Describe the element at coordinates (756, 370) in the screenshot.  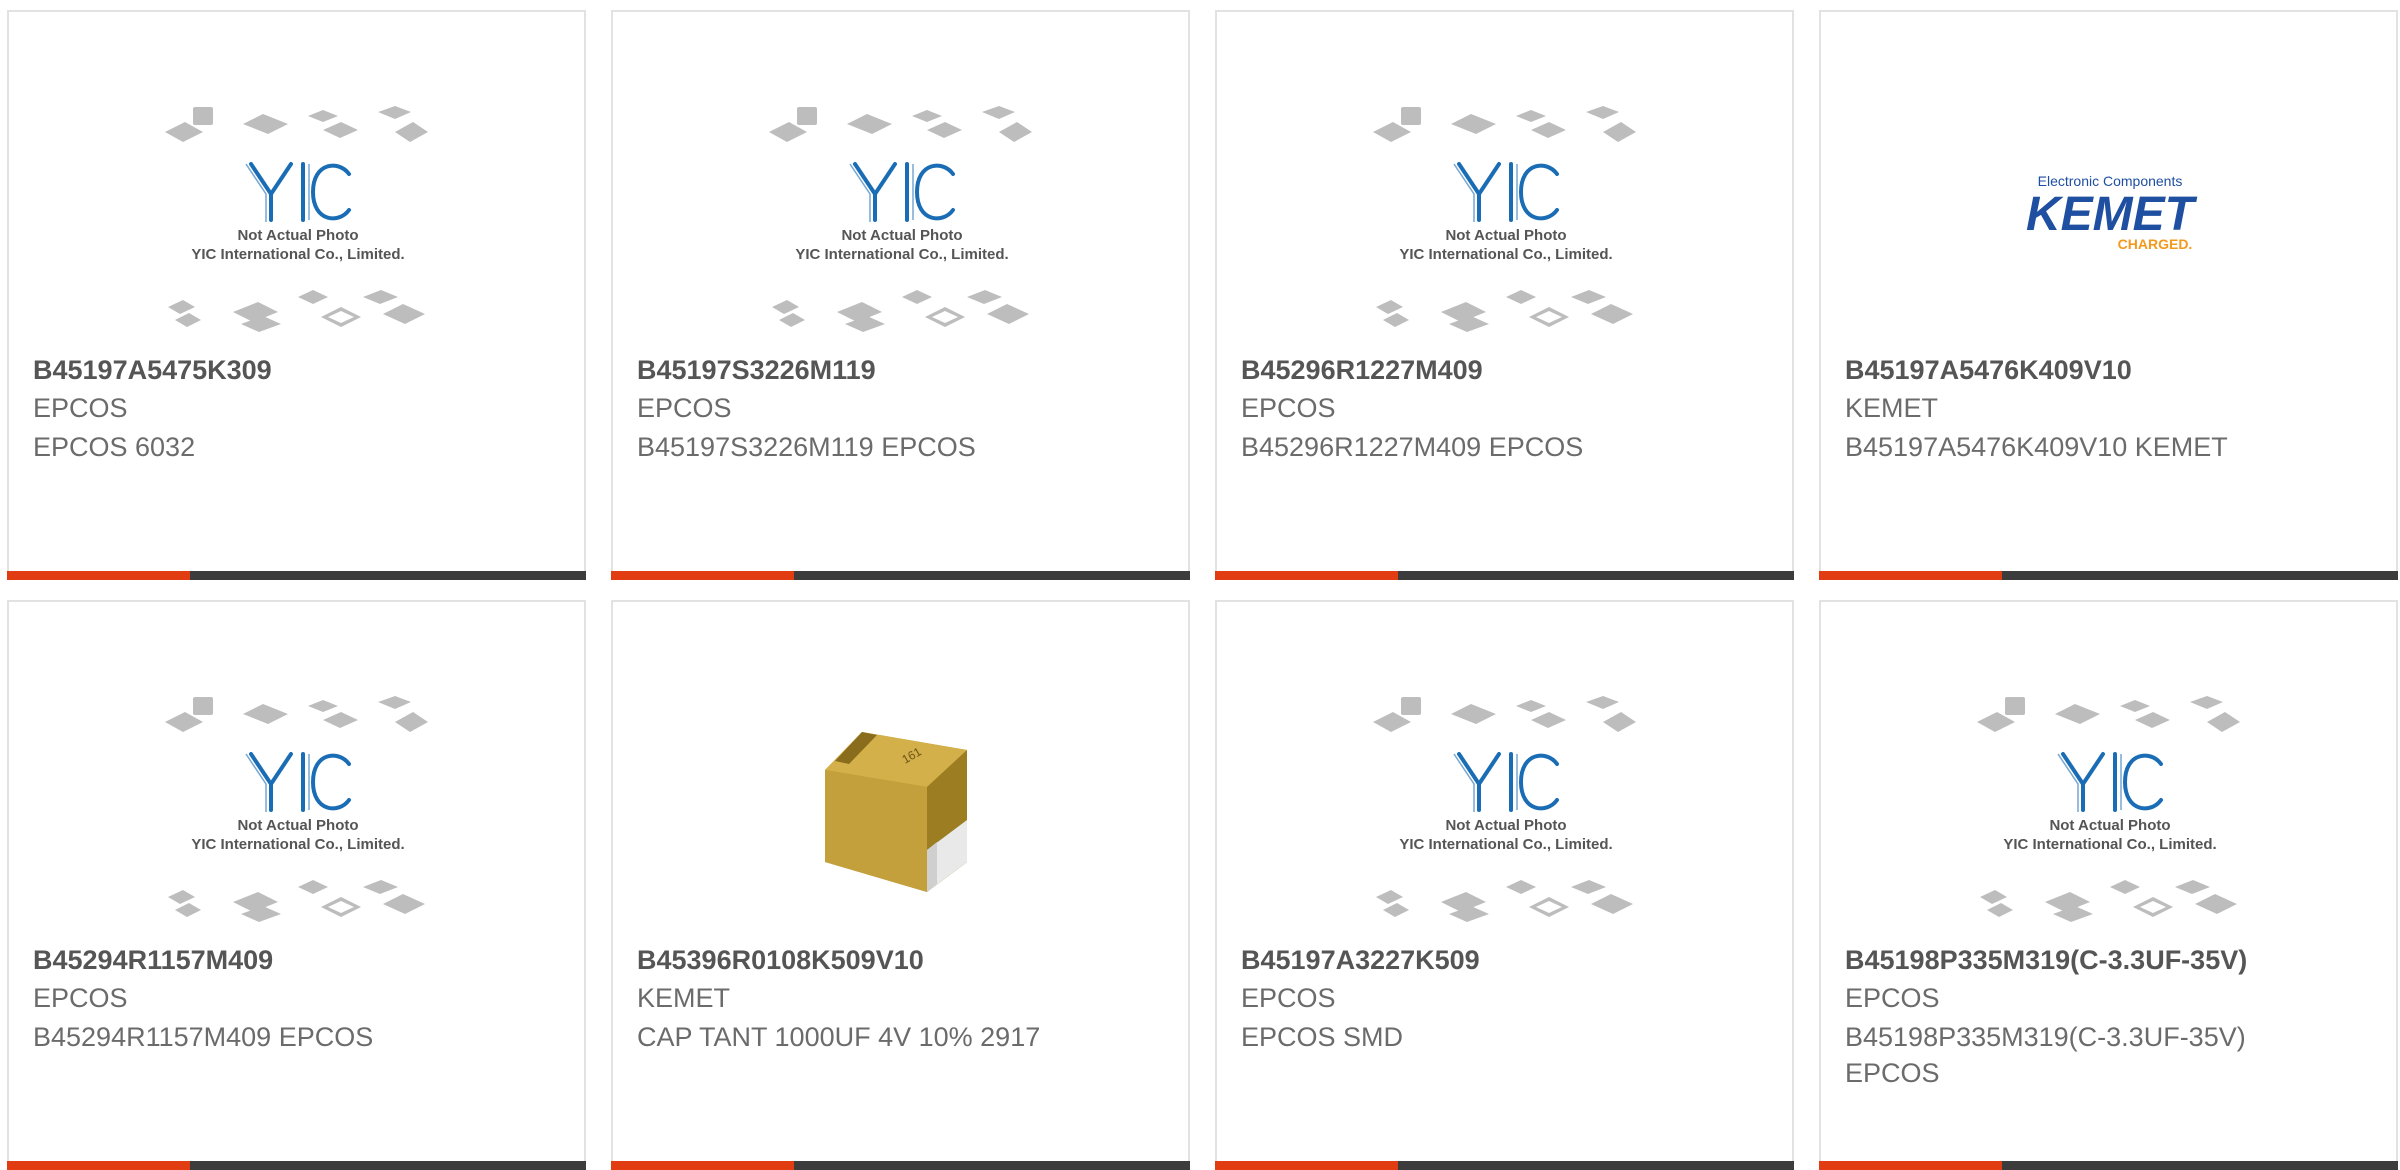
I see `part-number: B45197S3226M119` at that location.